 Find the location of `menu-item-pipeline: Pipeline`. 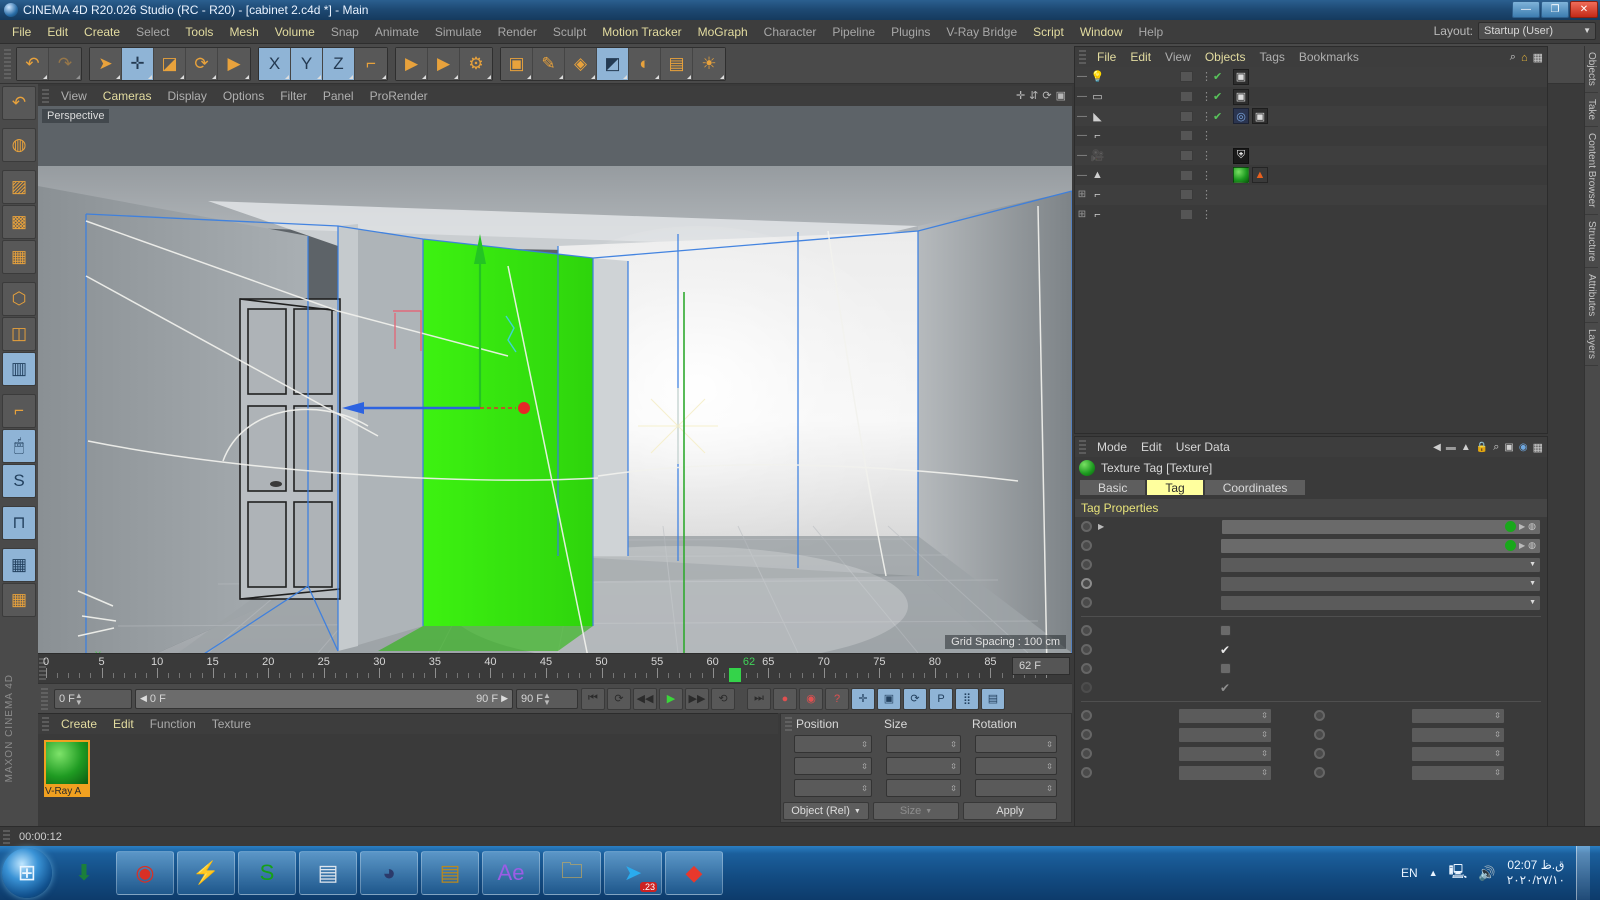

menu-item-pipeline: Pipeline is located at coordinates (853, 32).